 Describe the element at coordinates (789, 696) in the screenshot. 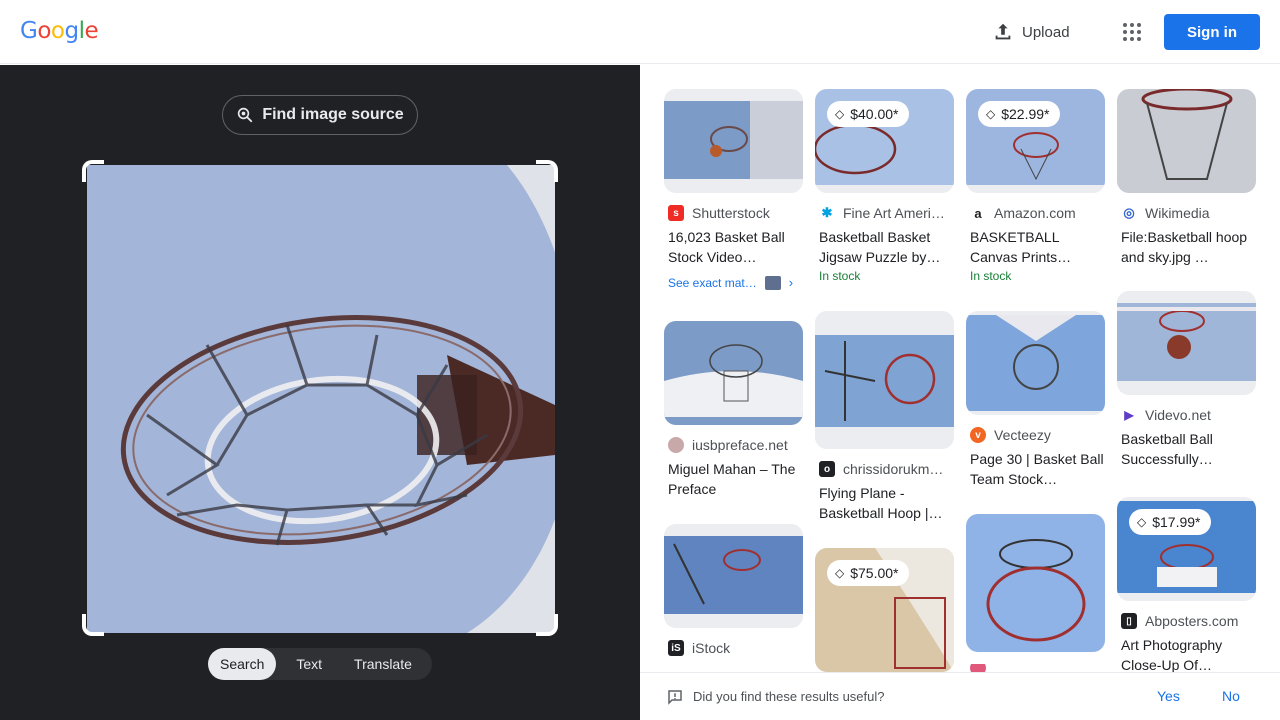

I see `feedback-question: Did you find these results useful?` at that location.